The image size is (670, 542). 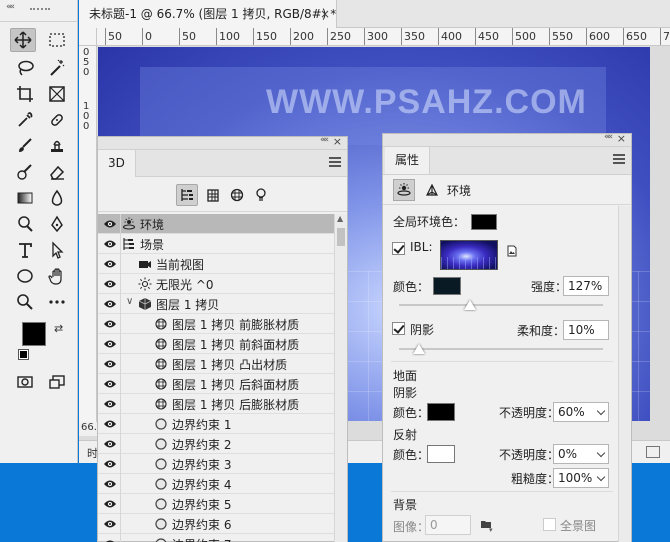 What do you see at coordinates (447, 286) in the screenshot?
I see `ibl-color-swatch` at bounding box center [447, 286].